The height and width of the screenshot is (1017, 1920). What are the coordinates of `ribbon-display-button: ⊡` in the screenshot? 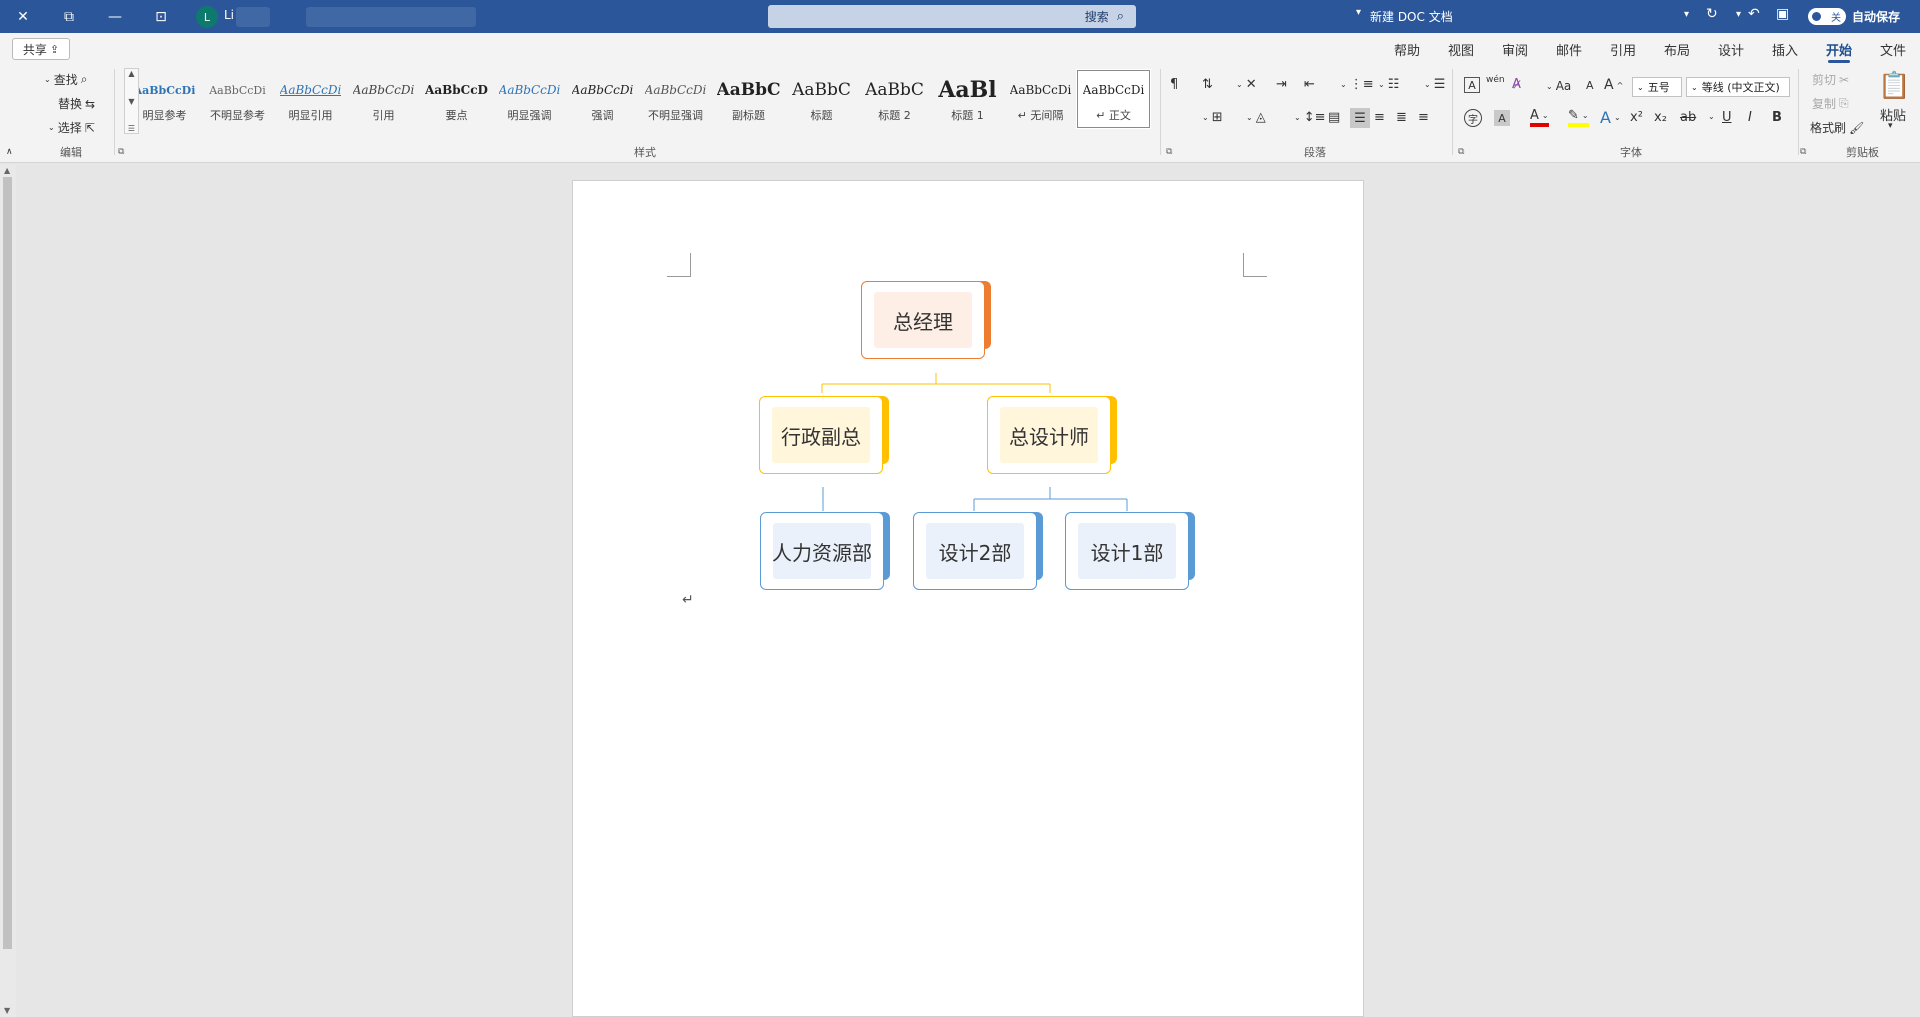 It's located at (161, 16).